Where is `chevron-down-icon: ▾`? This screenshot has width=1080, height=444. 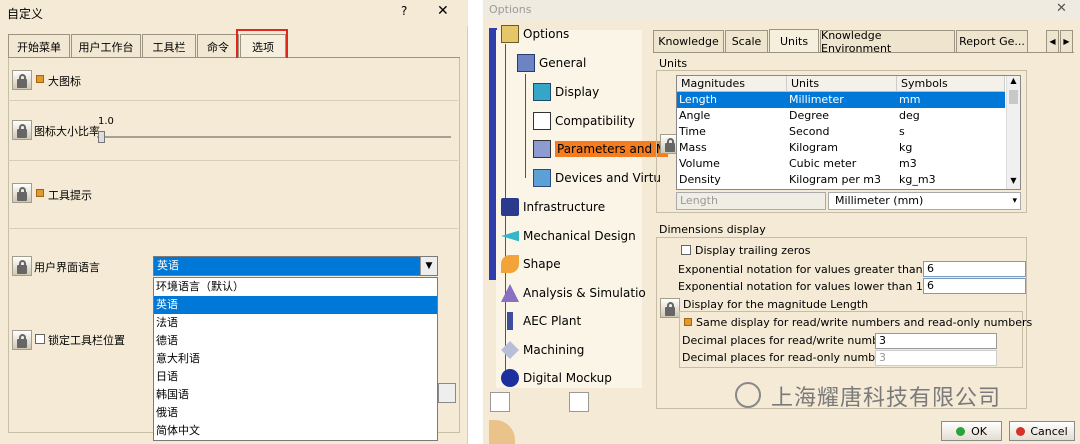 chevron-down-icon: ▾ is located at coordinates (1014, 201).